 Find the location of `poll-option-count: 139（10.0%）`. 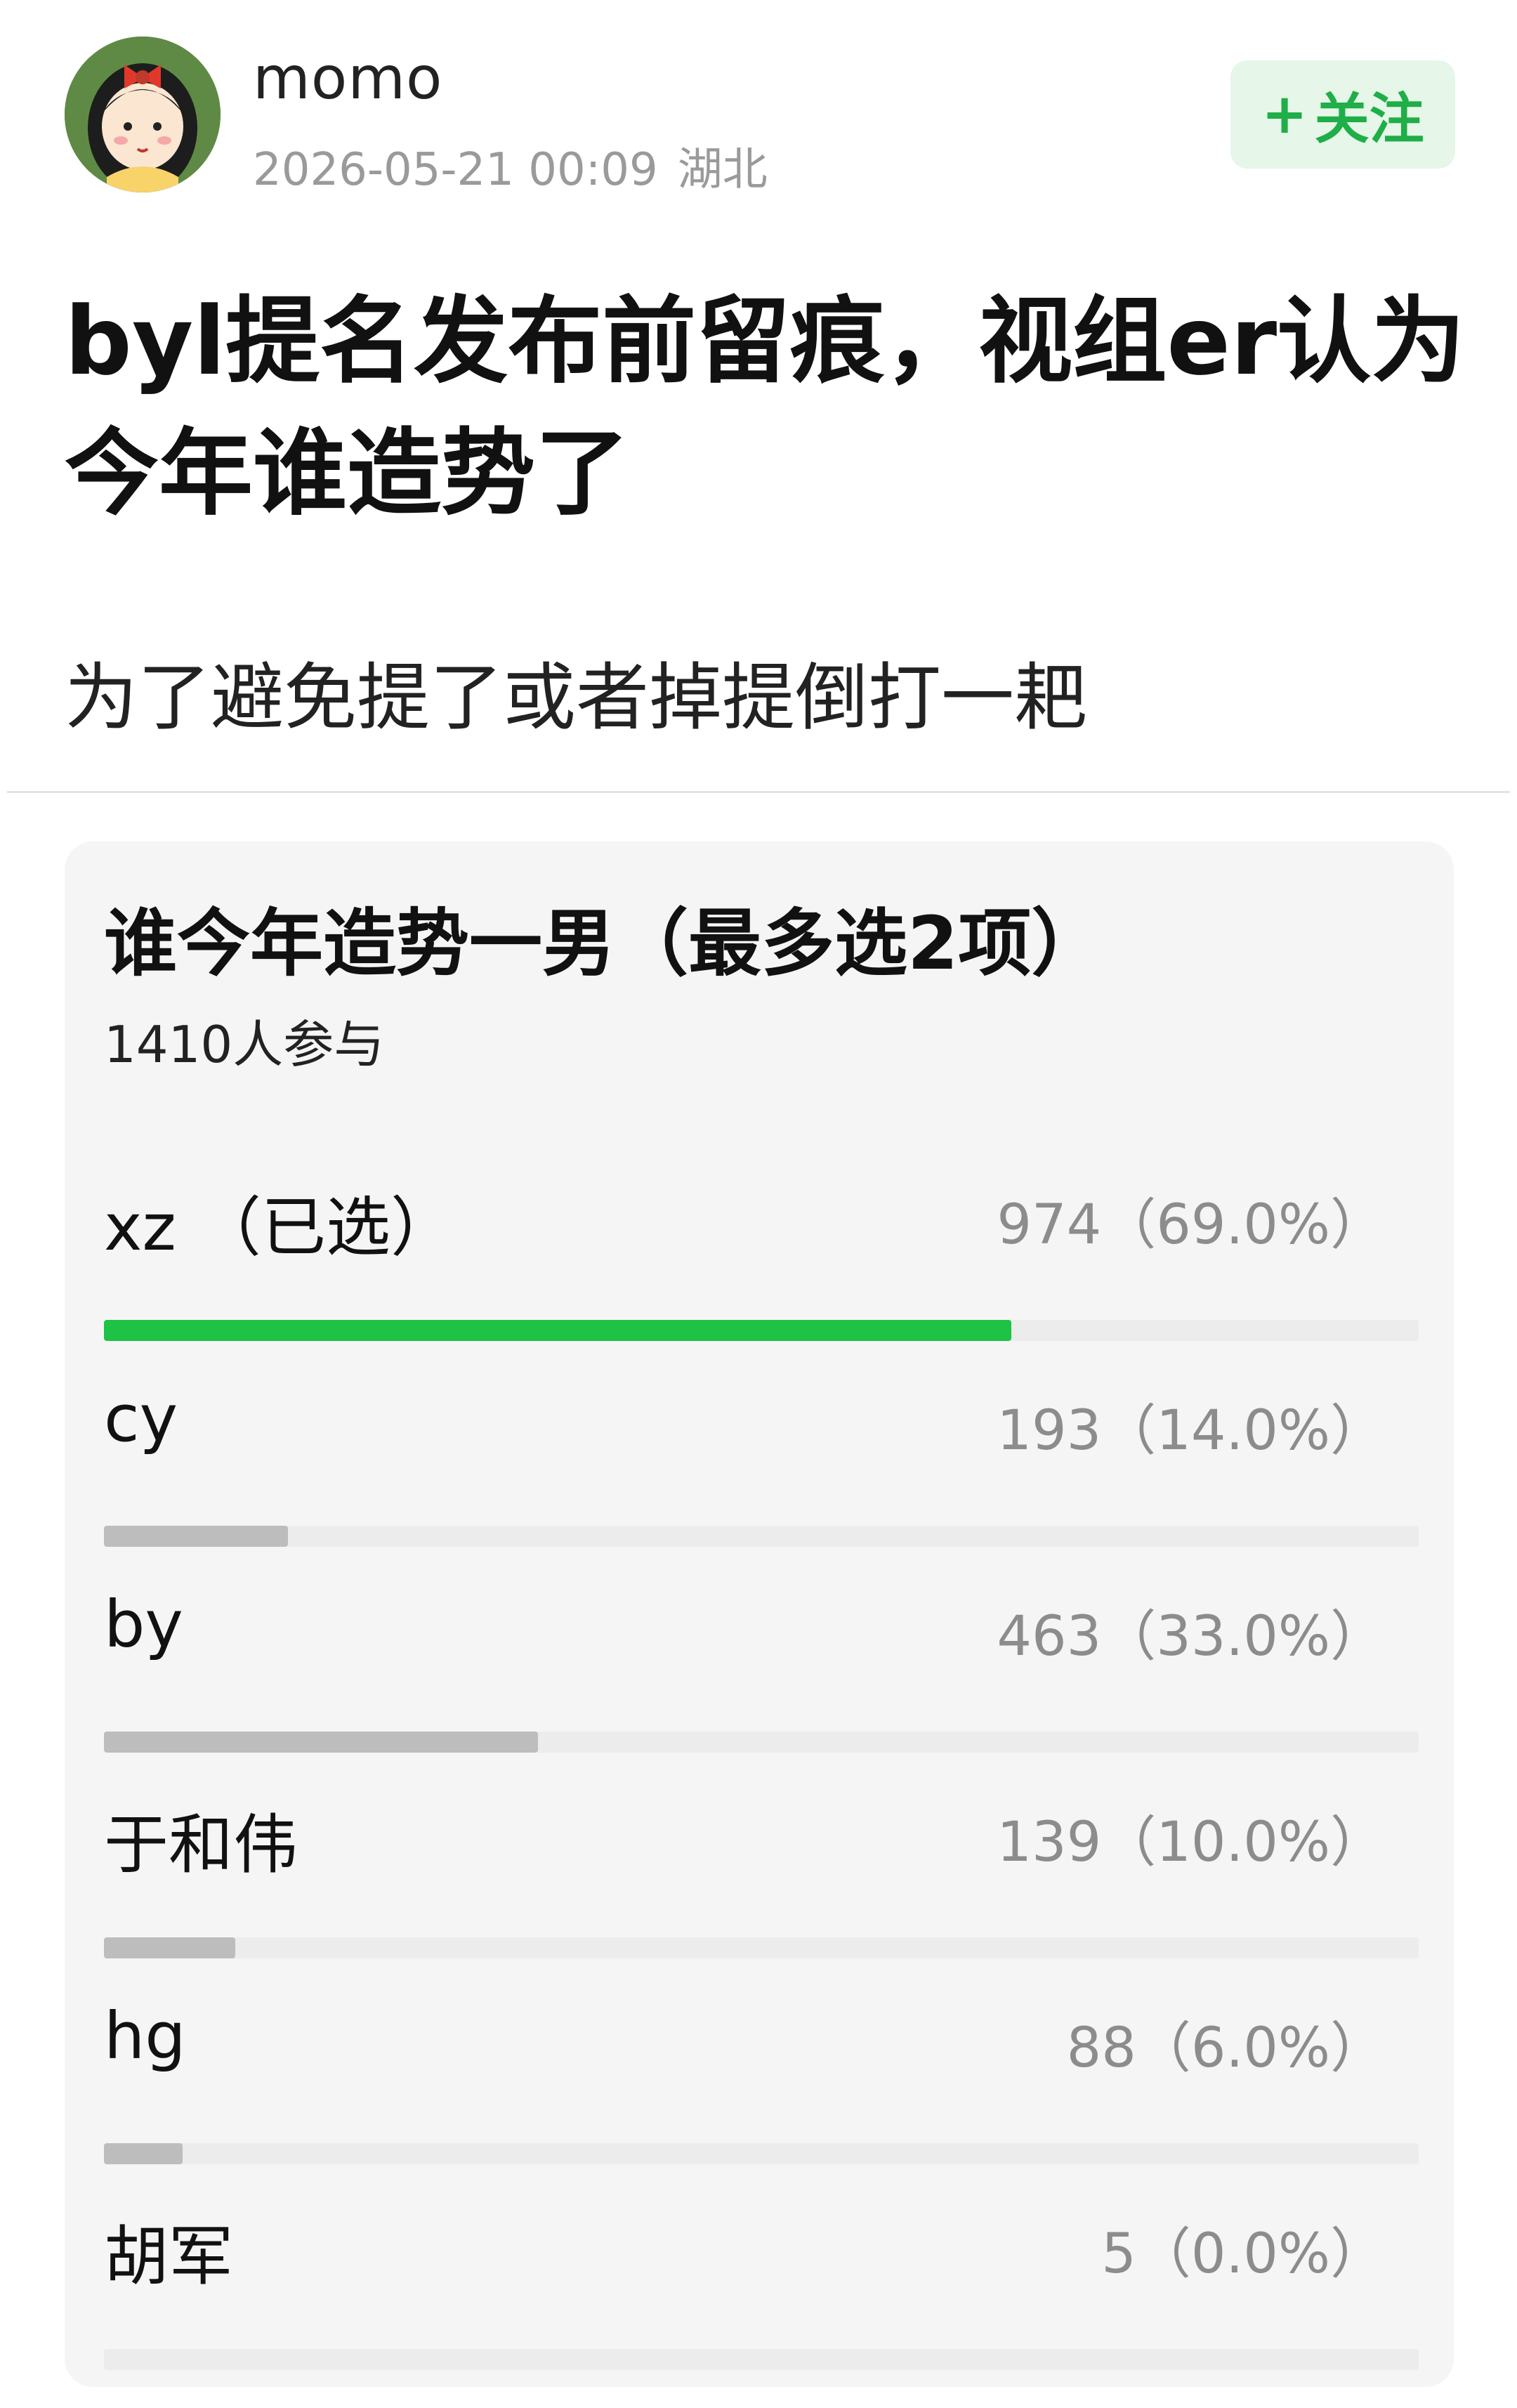

poll-option-count: 139（10.0%） is located at coordinates (1191, 1843).